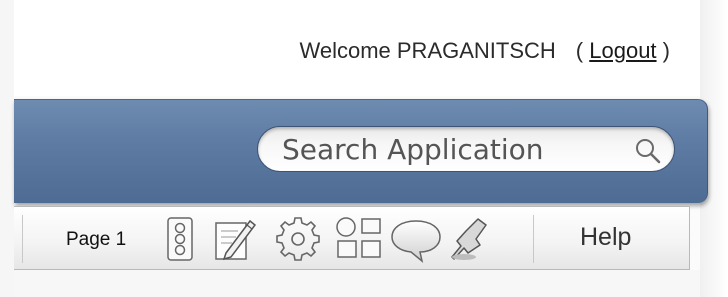 The image size is (728, 297). I want to click on logout-paren-open: (, so click(579, 50).